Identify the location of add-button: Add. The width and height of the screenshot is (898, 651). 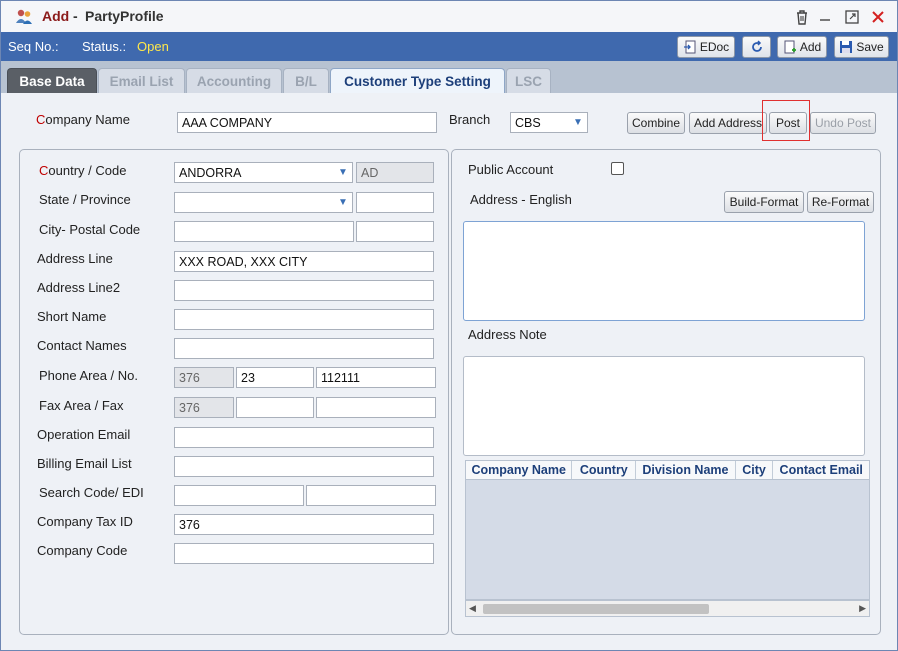
(802, 47).